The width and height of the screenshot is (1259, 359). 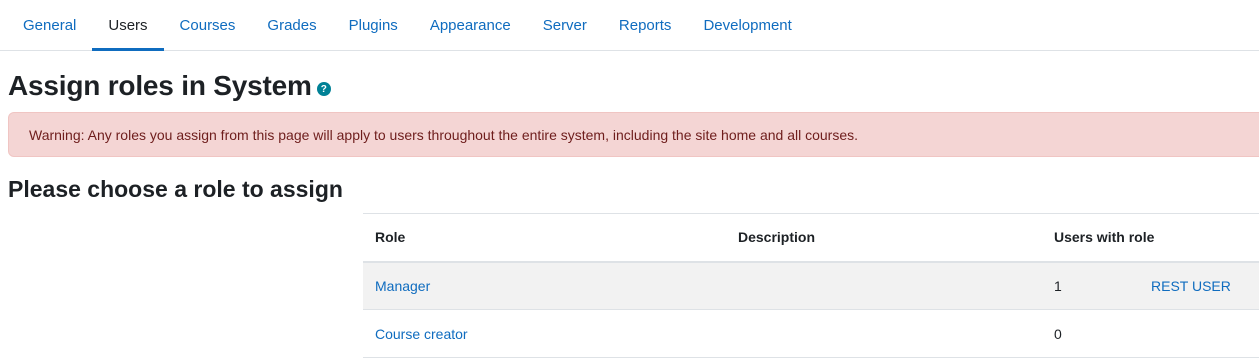 What do you see at coordinates (128, 25) in the screenshot?
I see `tab-users: Users` at bounding box center [128, 25].